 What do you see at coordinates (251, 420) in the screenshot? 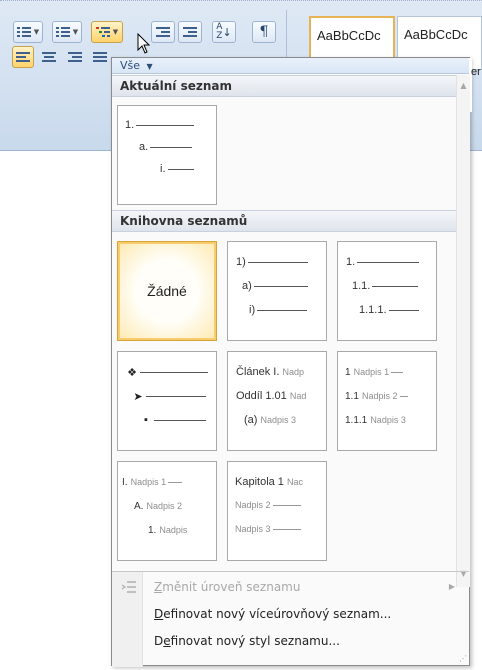
I see `tile-line-label: (a)` at bounding box center [251, 420].